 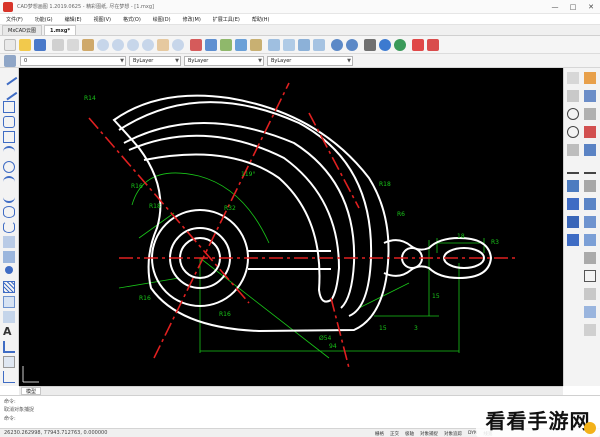 I want to click on hatch-icon, so click(x=256, y=45).